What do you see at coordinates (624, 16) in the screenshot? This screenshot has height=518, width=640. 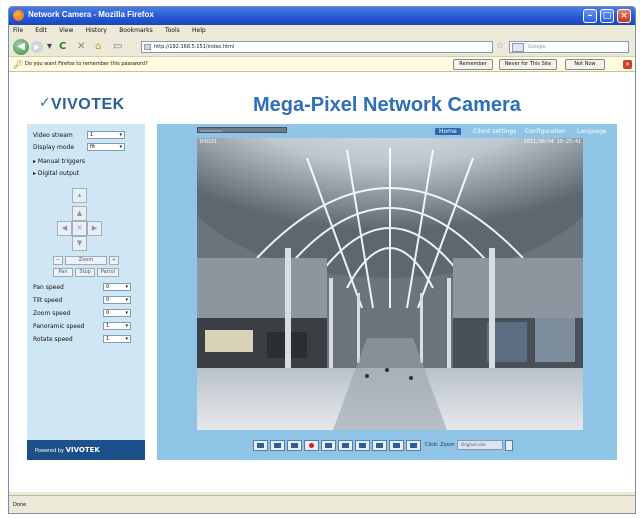 I see `close-button: ×` at bounding box center [624, 16].